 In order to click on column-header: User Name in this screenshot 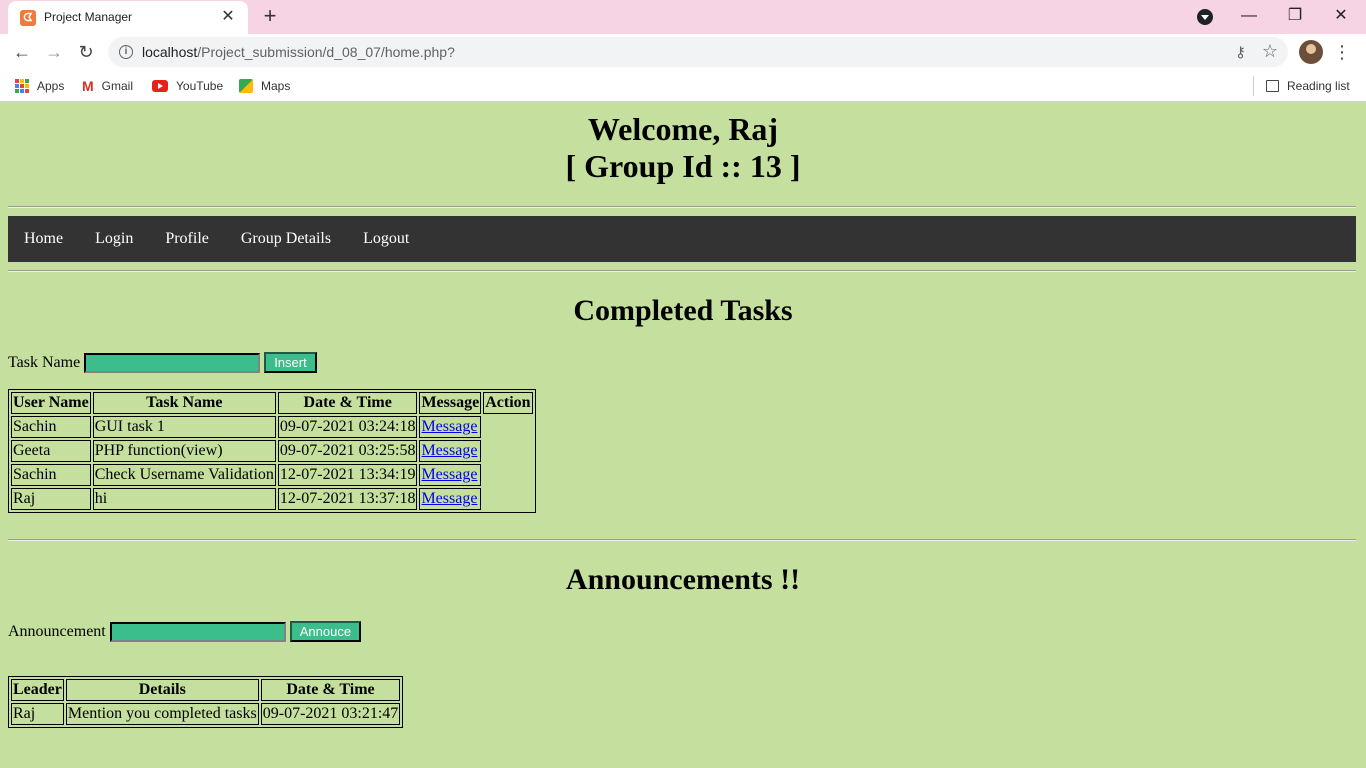, I will do `click(51, 403)`.